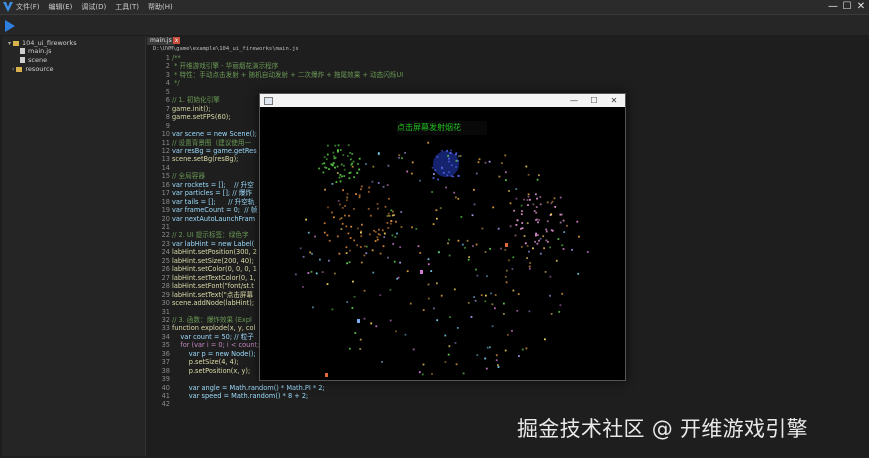 The width and height of the screenshot is (869, 458). Describe the element at coordinates (93, 7) in the screenshot. I see `menu-debug: 调试(D)` at that location.